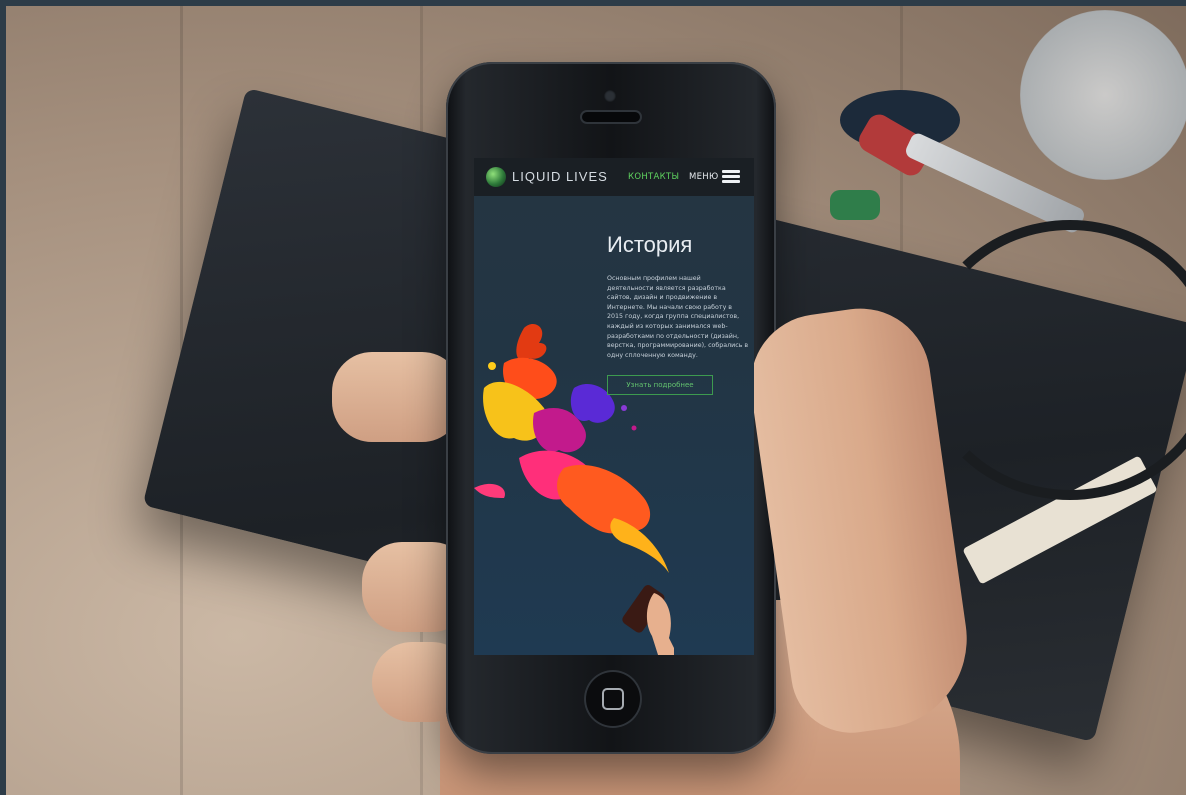 The image size is (1186, 795). I want to click on finger-index, so click(397, 397).